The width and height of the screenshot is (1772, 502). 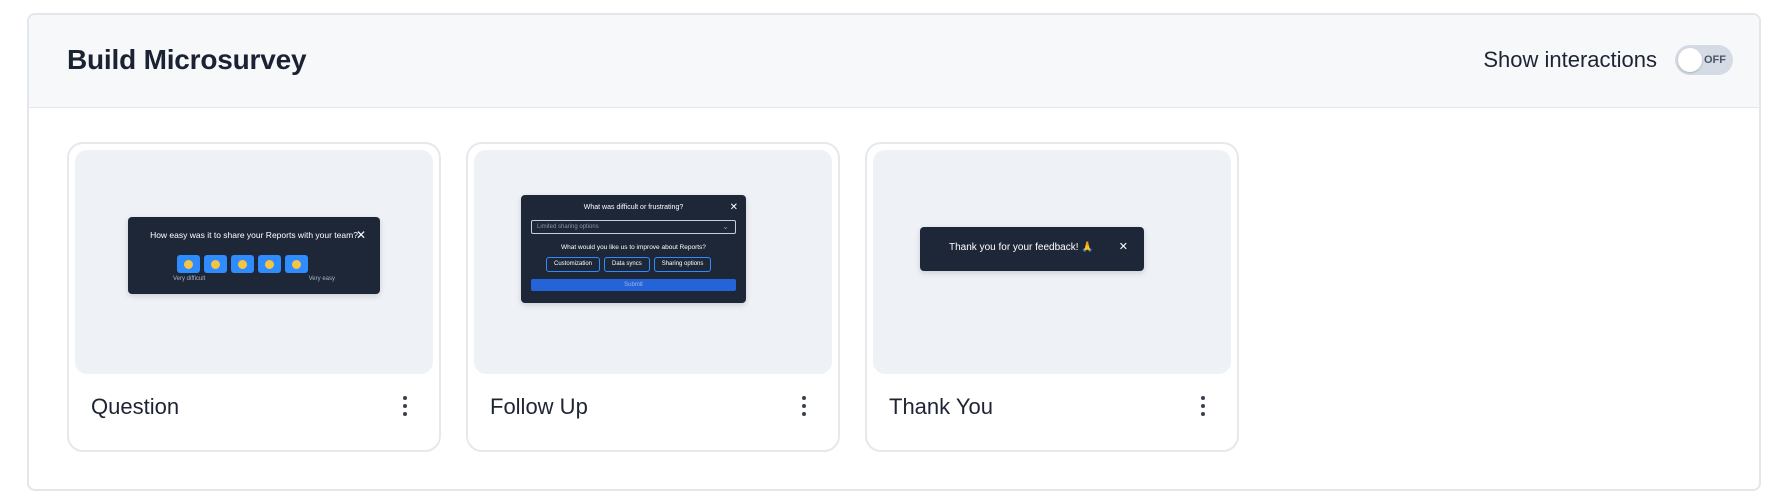 I want to click on show-interactions-control: Show interactions OFF, so click(x=1608, y=60).